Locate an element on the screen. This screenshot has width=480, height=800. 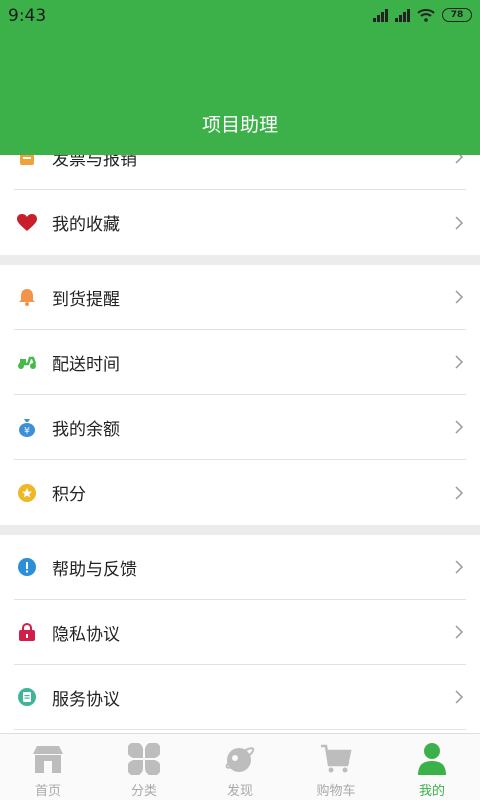
status-icons: 78 is located at coordinates (422, 15).